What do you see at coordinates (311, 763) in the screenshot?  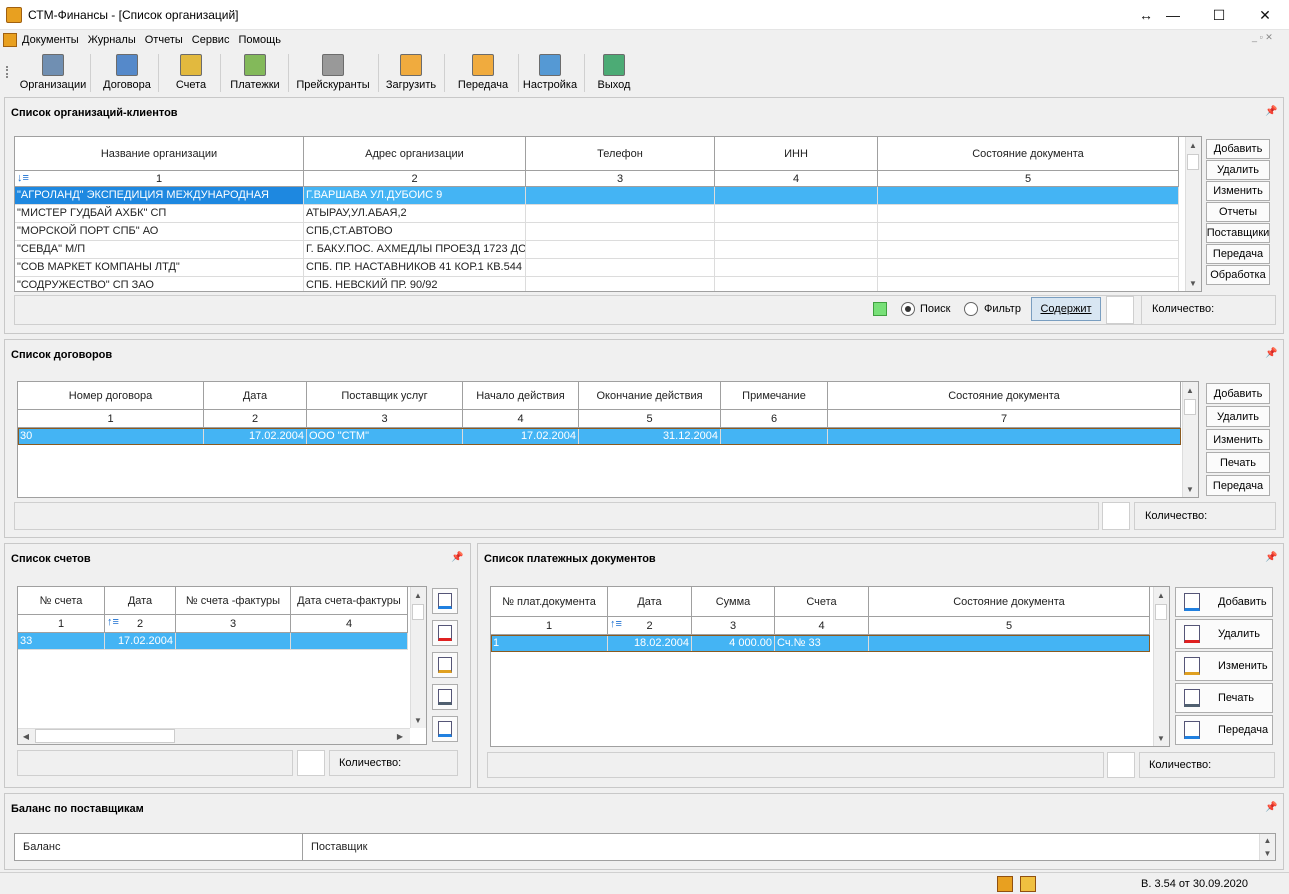 I see `invoices-search-input` at bounding box center [311, 763].